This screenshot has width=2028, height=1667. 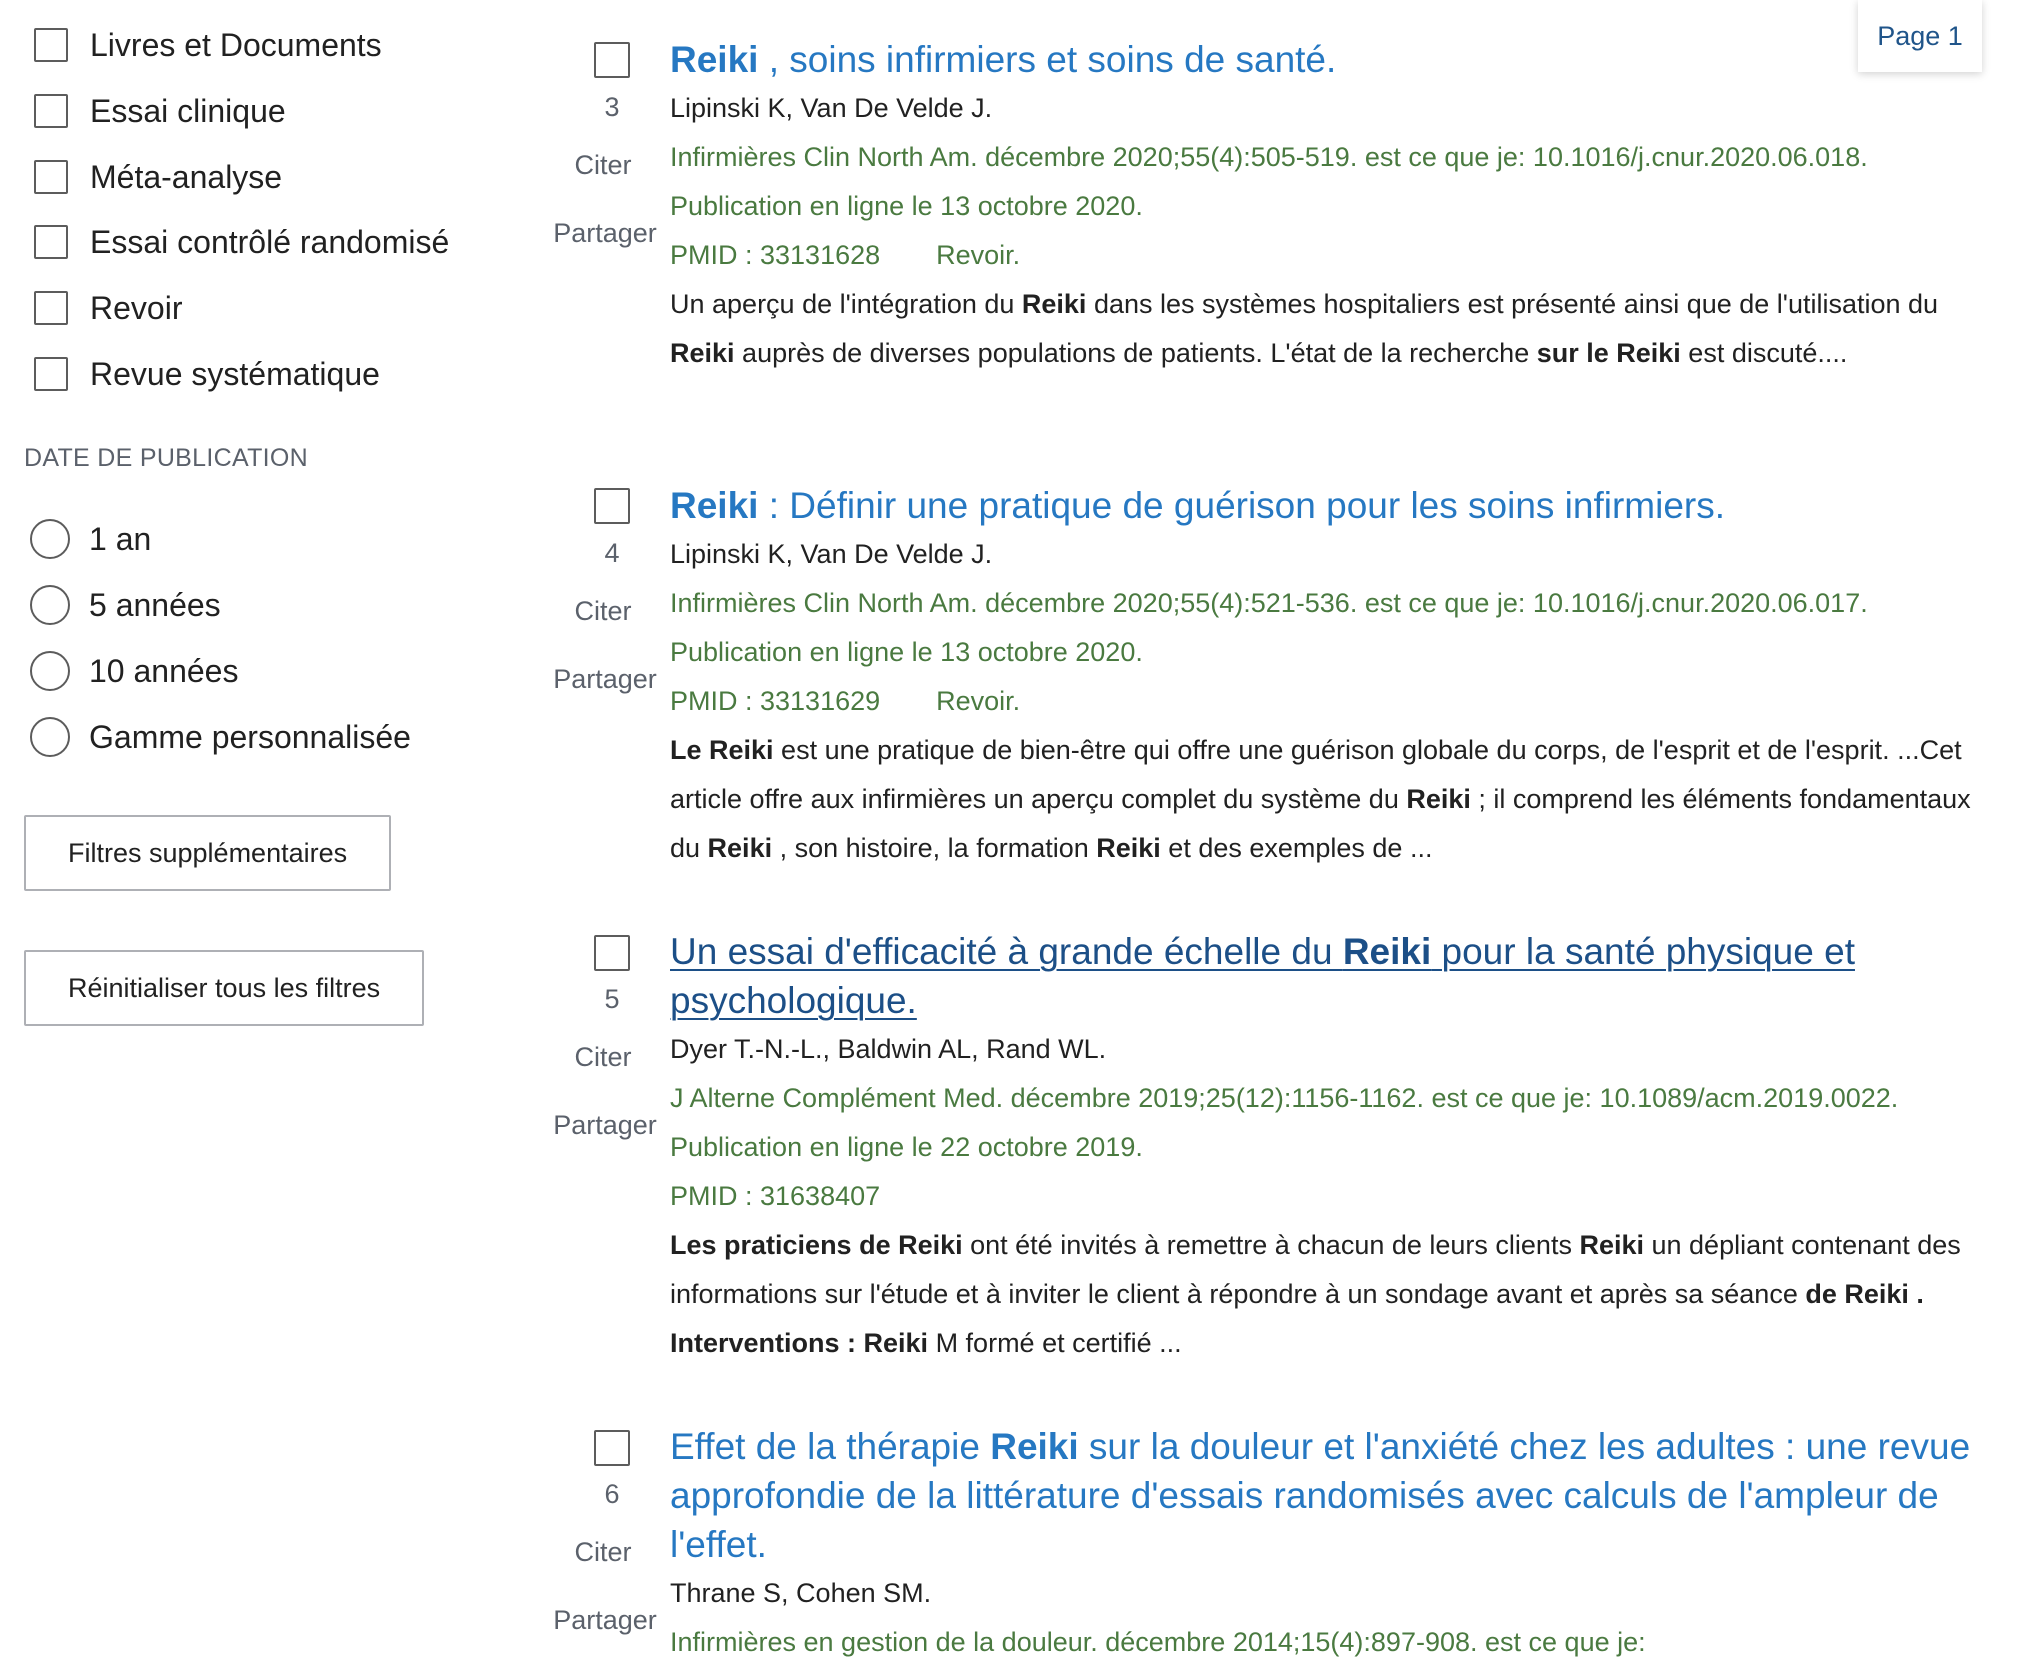 What do you see at coordinates (120, 538) in the screenshot?
I see `date-option-label: 1 an` at bounding box center [120, 538].